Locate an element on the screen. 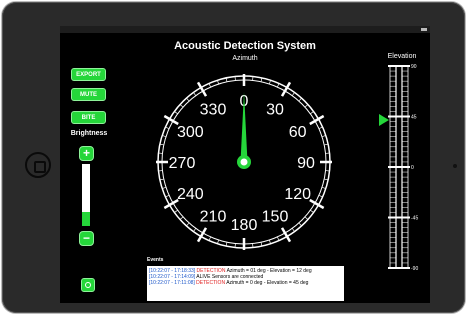 Image resolution: width=467 pixels, height=315 pixels. elevation-tick-label: 45 is located at coordinates (414, 117).